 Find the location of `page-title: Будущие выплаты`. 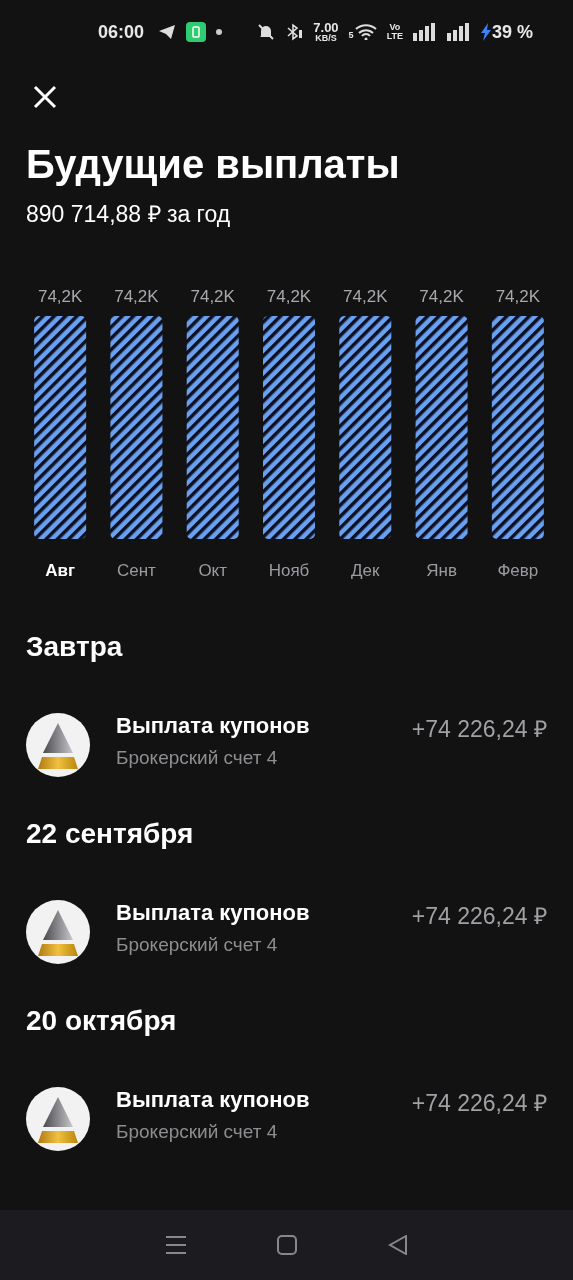

page-title: Будущие выплаты is located at coordinates (213, 164).